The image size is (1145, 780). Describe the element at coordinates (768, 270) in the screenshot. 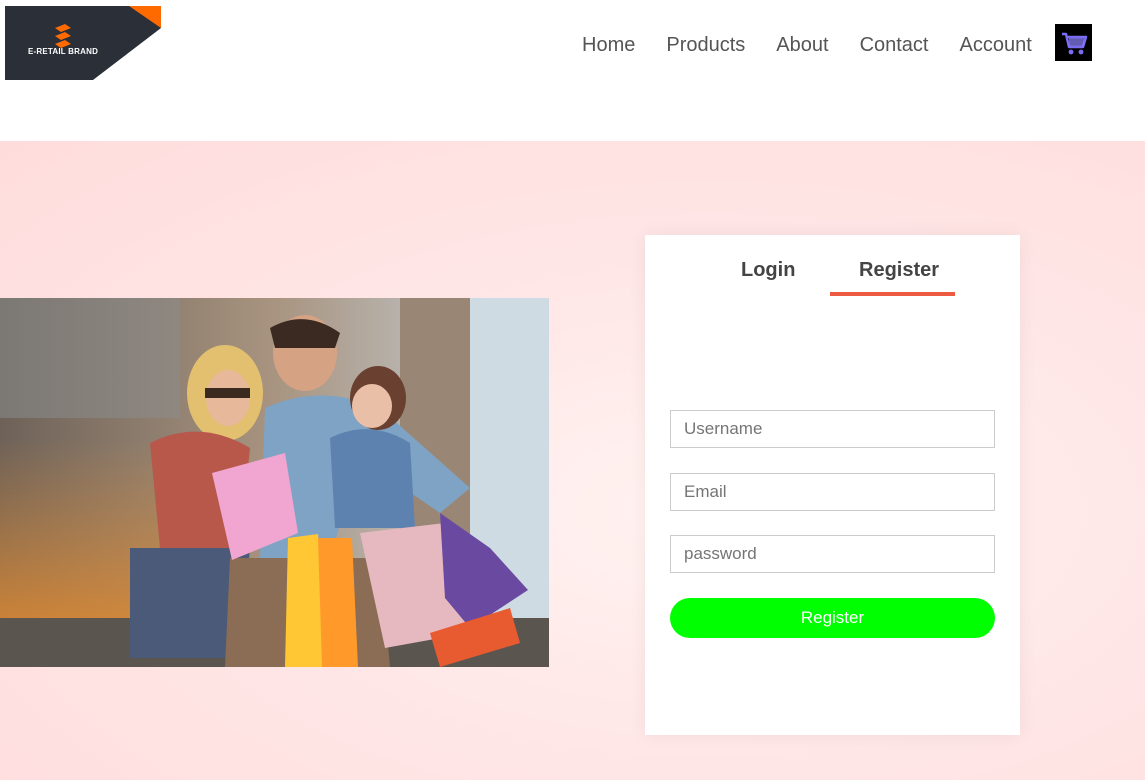

I see `tab-login: Login` at that location.